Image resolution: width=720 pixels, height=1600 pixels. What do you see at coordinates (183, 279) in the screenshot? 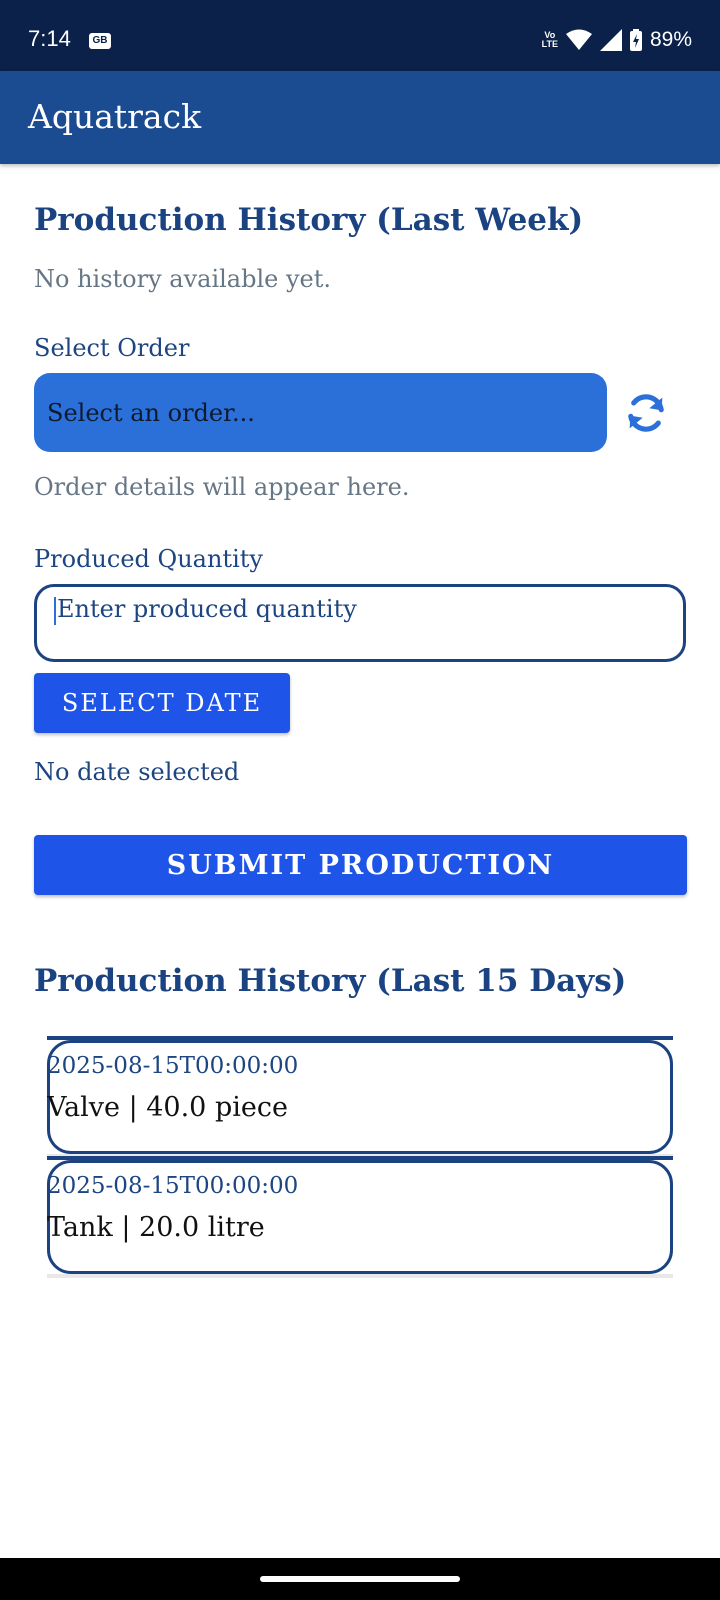
I see `last-week-empty-text: No history available yet.` at bounding box center [183, 279].